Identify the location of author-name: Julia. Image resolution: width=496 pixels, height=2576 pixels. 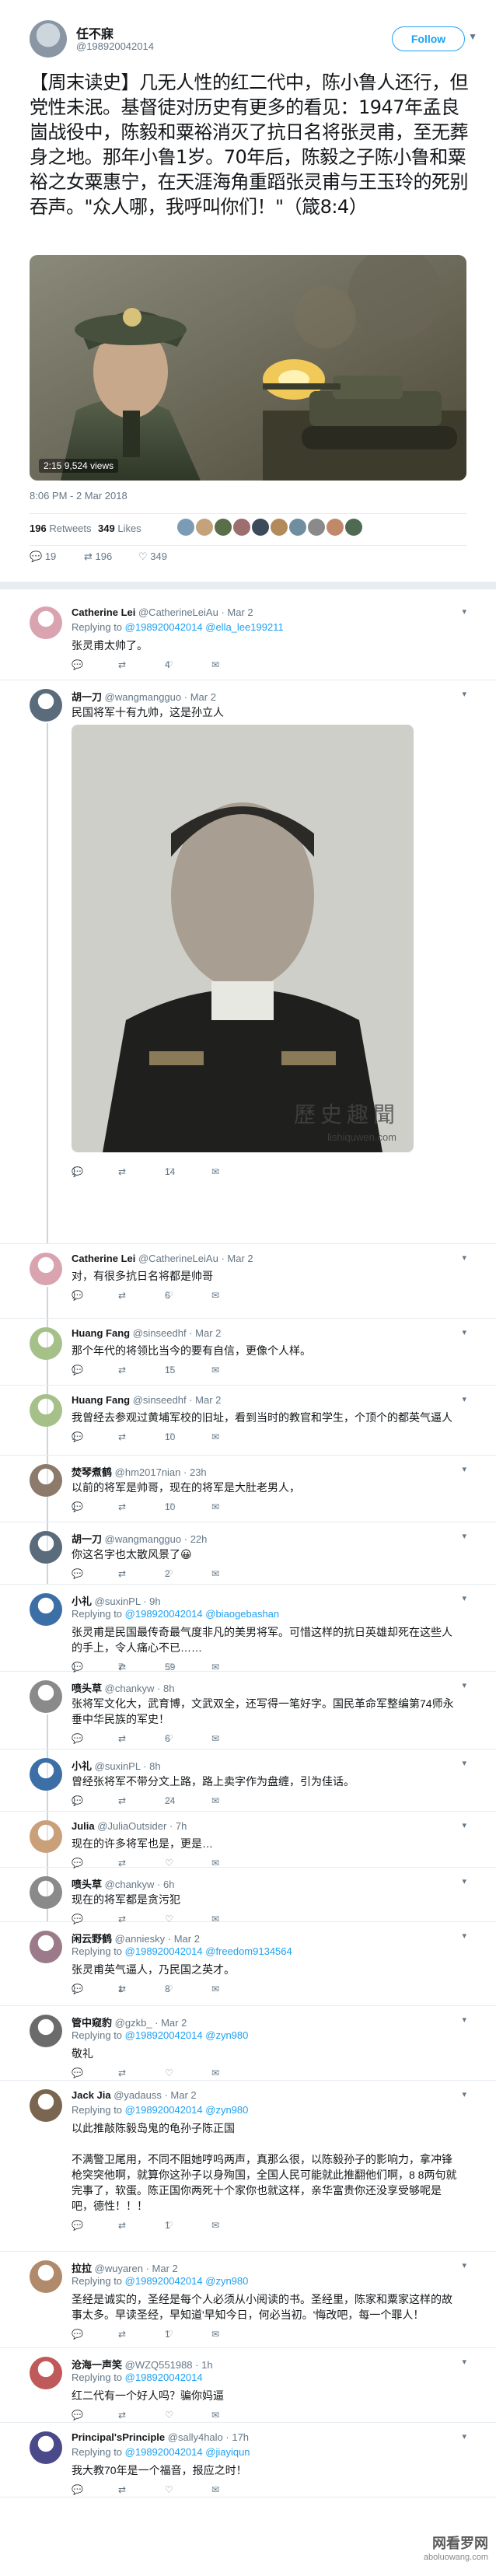
(83, 1826).